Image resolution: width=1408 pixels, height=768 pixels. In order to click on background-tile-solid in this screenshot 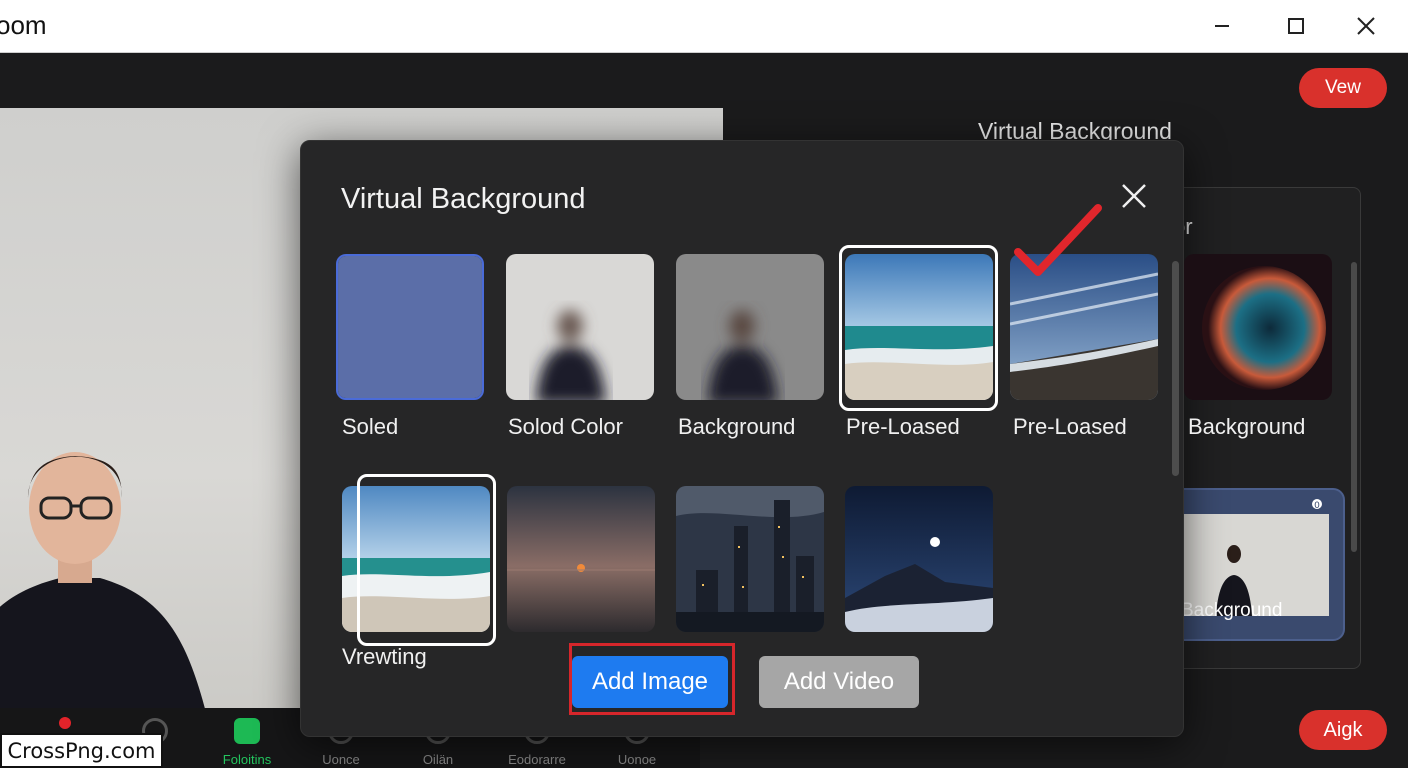, I will do `click(410, 327)`.